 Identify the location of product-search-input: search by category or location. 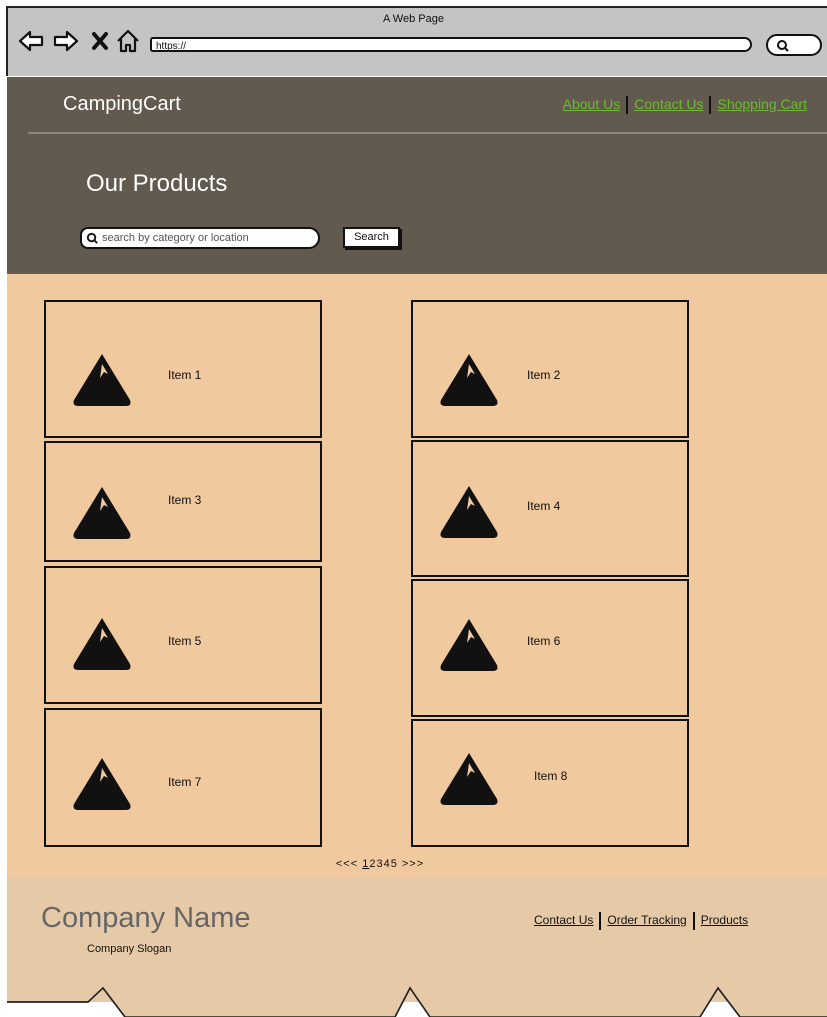
(200, 238).